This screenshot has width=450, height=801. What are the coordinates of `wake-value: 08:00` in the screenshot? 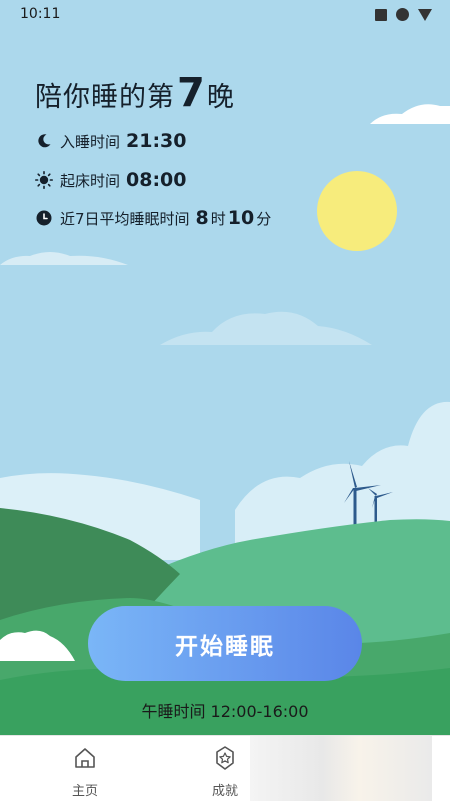 It's located at (156, 180).